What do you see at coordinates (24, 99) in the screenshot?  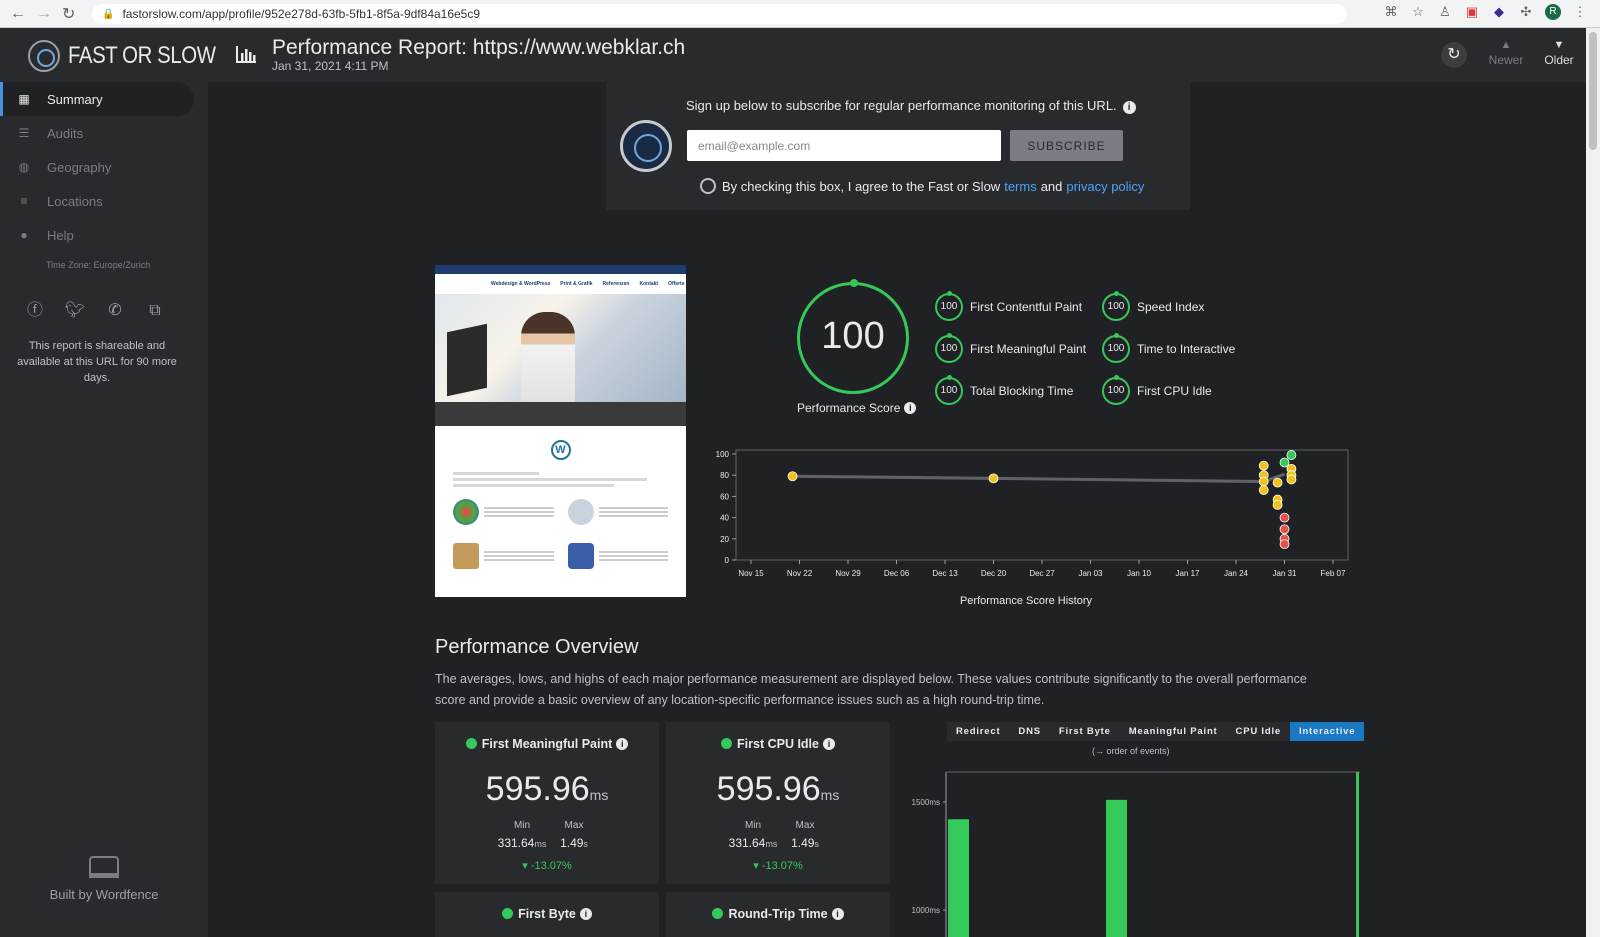 I see `grid-icon: ▦` at bounding box center [24, 99].